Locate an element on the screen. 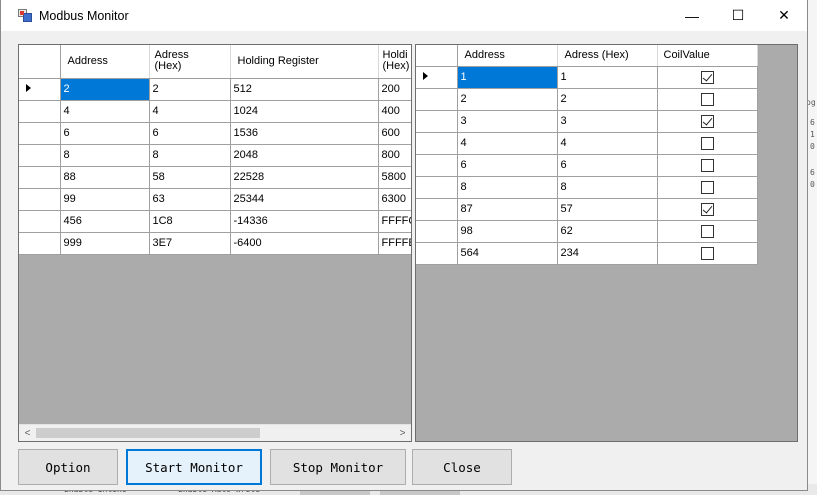 The image size is (817, 495). table-cell: 25344 is located at coordinates (304, 199).